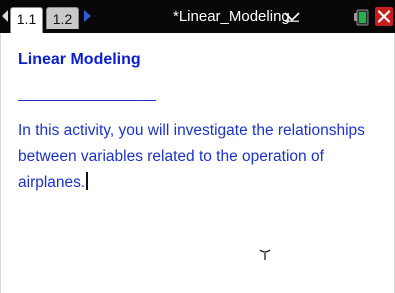 The image size is (395, 293). What do you see at coordinates (79, 59) in the screenshot?
I see `page-heading: Linear Modeling` at bounding box center [79, 59].